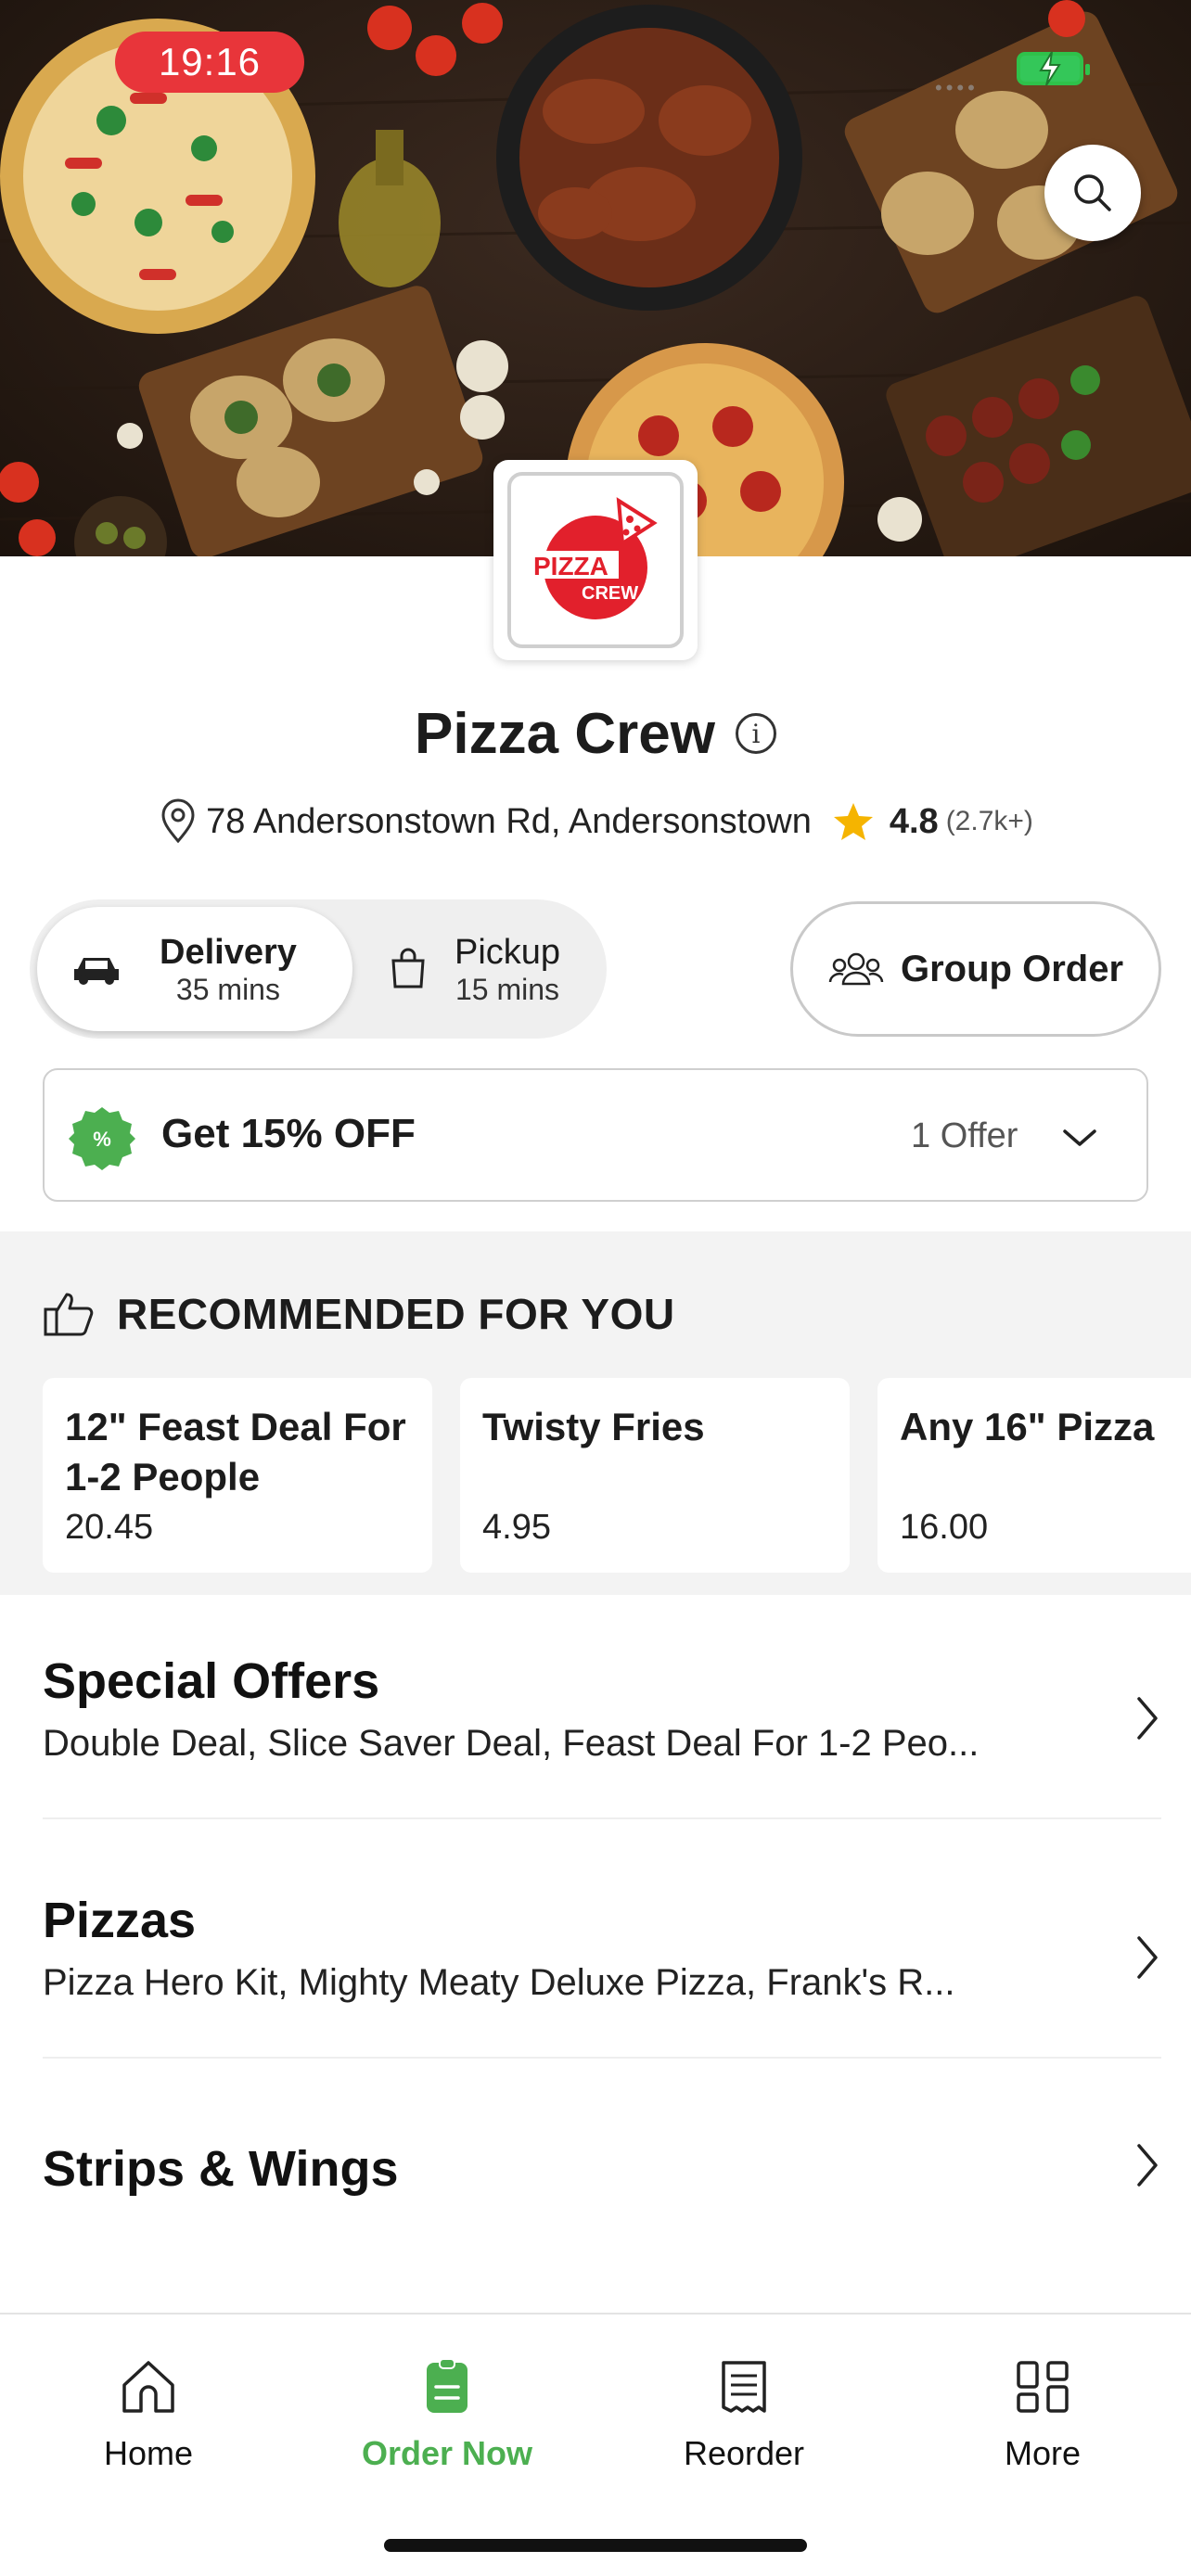 The height and width of the screenshot is (2576, 1191). What do you see at coordinates (69, 1314) in the screenshot?
I see `thumbs-up-icon` at bounding box center [69, 1314].